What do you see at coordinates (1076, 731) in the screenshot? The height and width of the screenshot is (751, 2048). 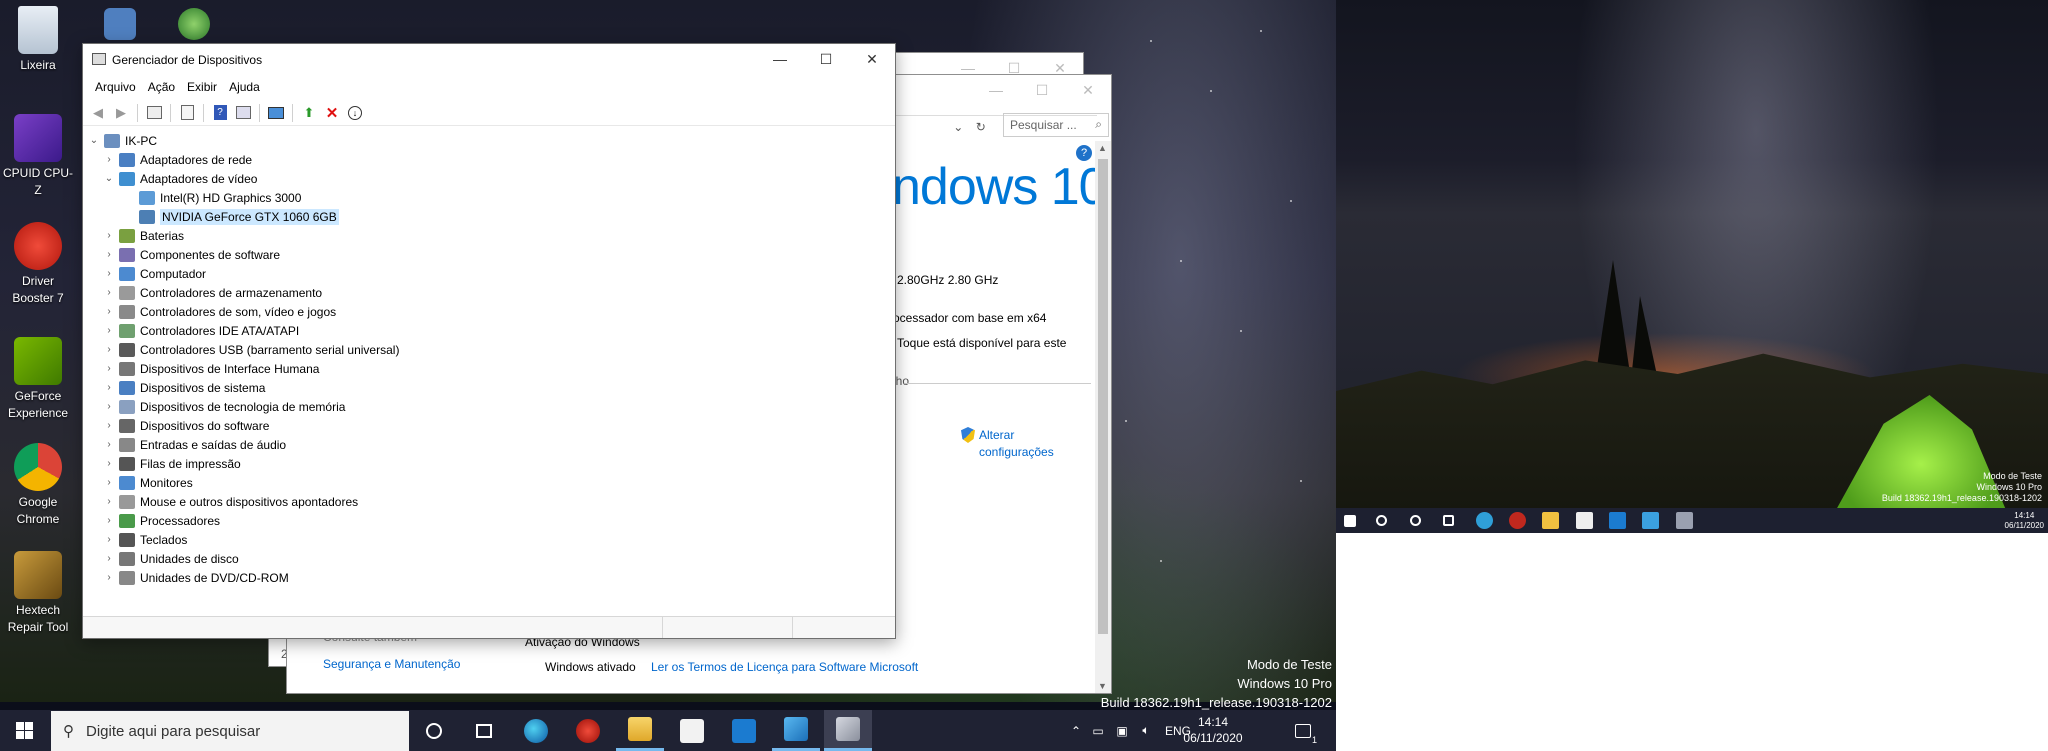 I see `chevron-up-icon: ⌃` at bounding box center [1076, 731].